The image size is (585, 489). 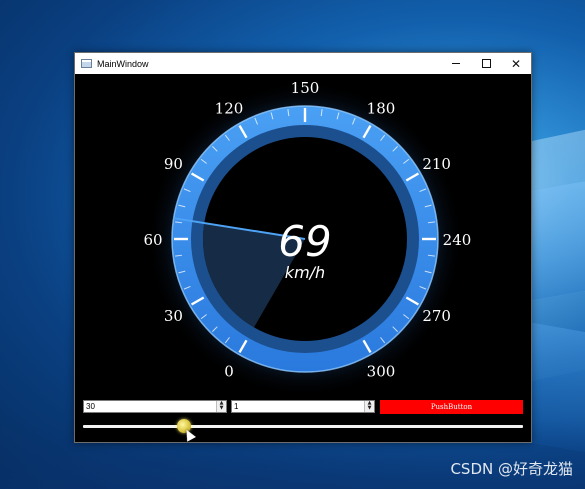 I want to click on gauge-value-readout: 69, so click(x=304, y=241).